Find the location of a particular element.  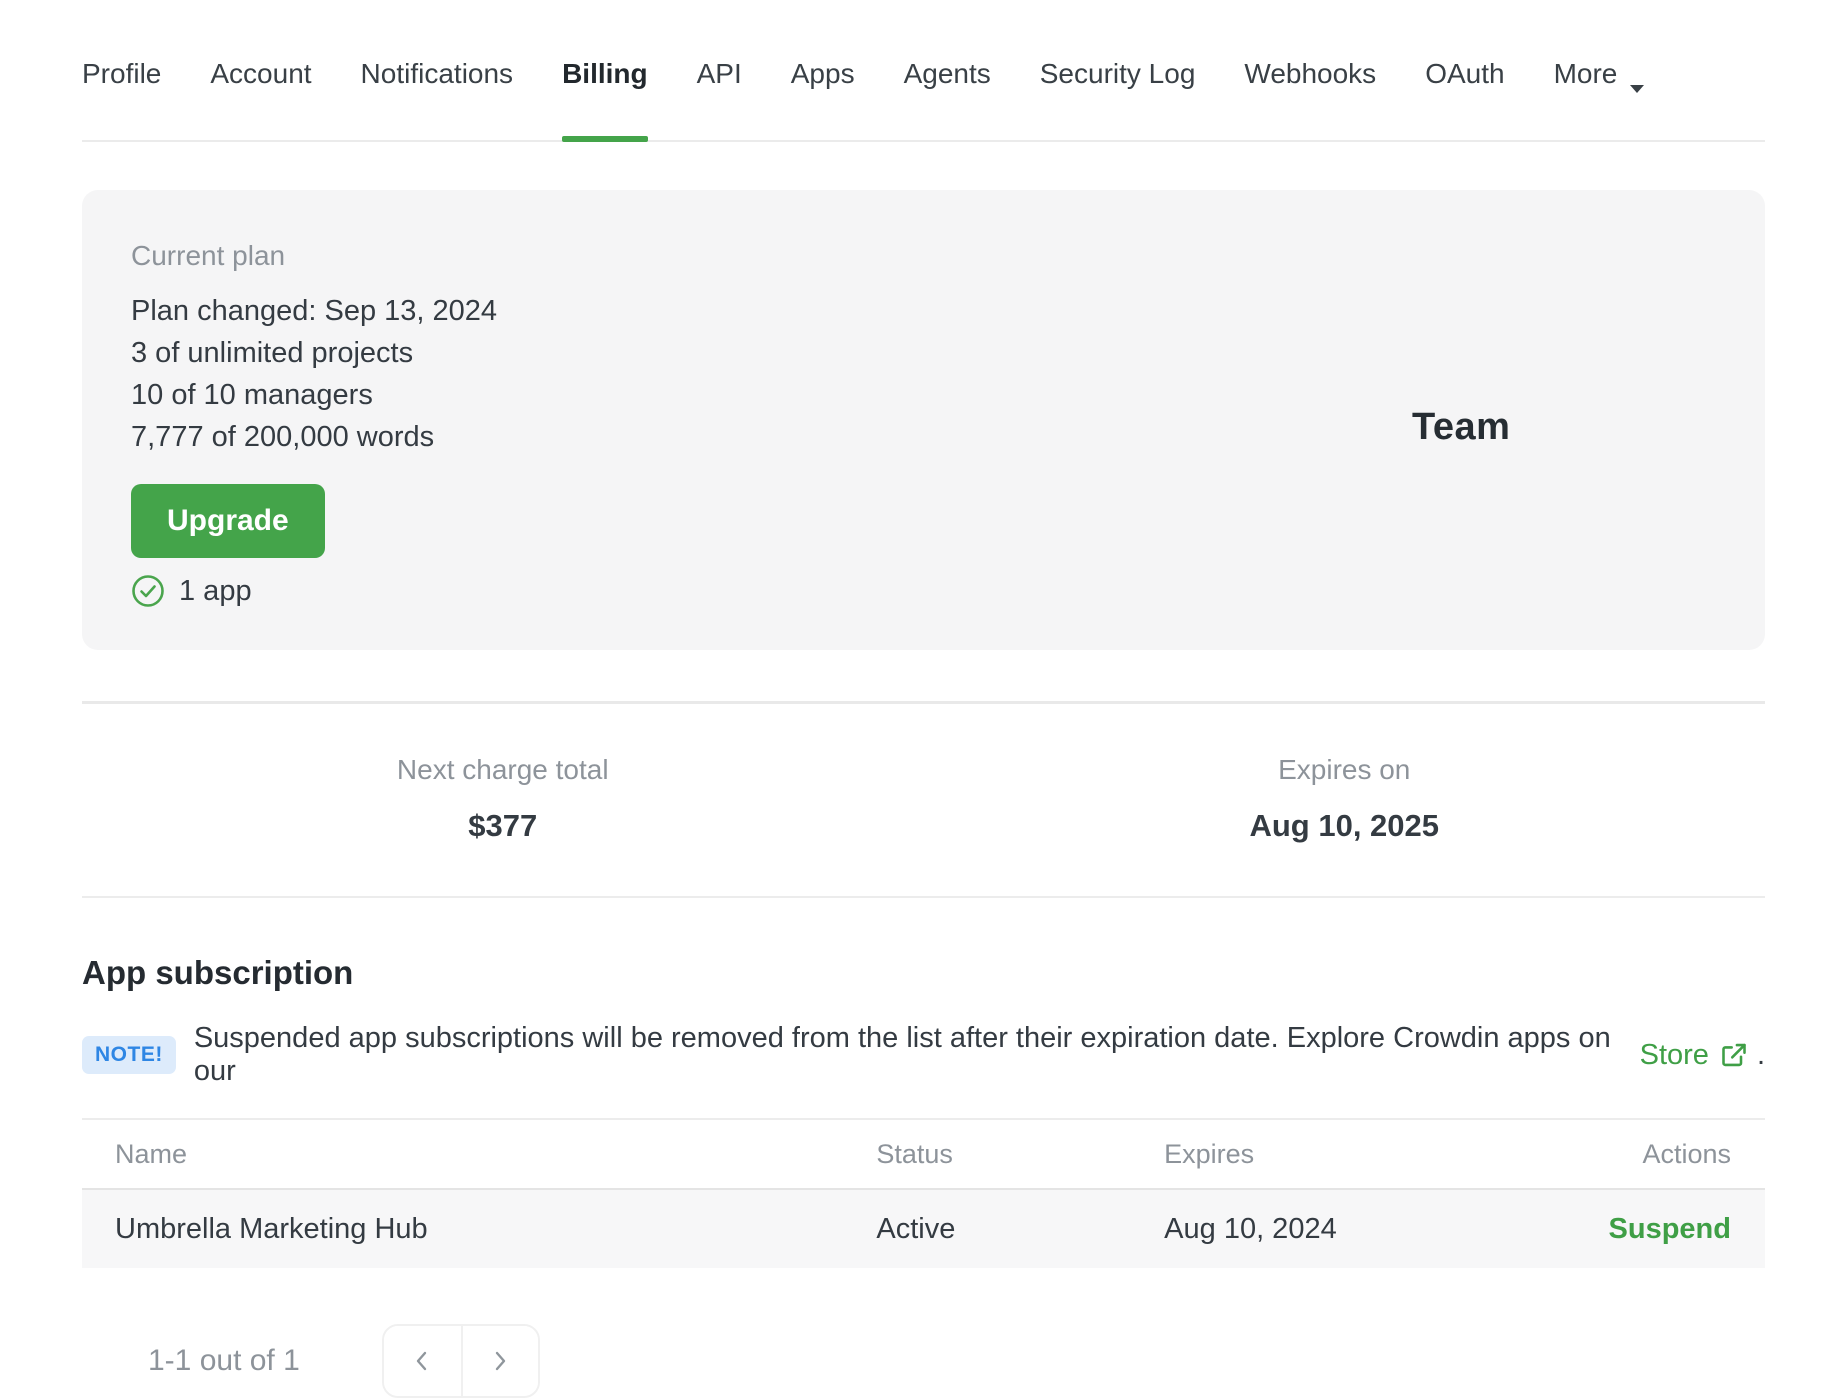

plan-projects-usage: 3 of unlimited projects is located at coordinates (272, 353).